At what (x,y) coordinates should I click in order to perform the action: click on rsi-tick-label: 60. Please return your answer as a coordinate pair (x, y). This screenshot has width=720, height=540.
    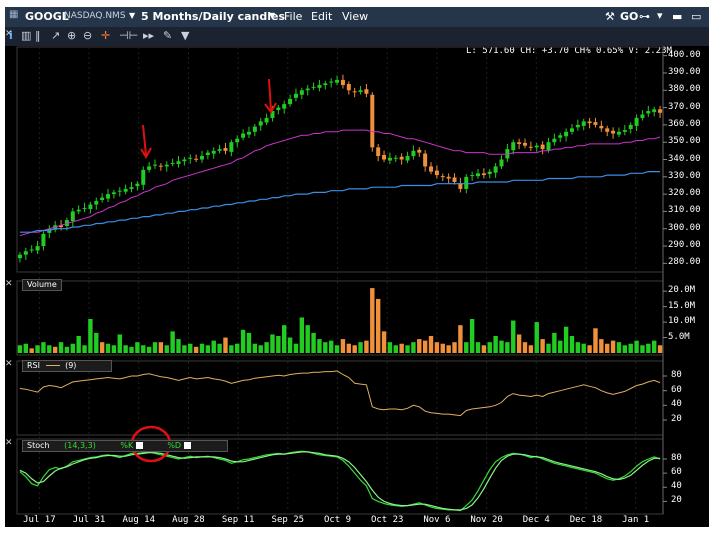
    Looking at the image, I should click on (676, 389).